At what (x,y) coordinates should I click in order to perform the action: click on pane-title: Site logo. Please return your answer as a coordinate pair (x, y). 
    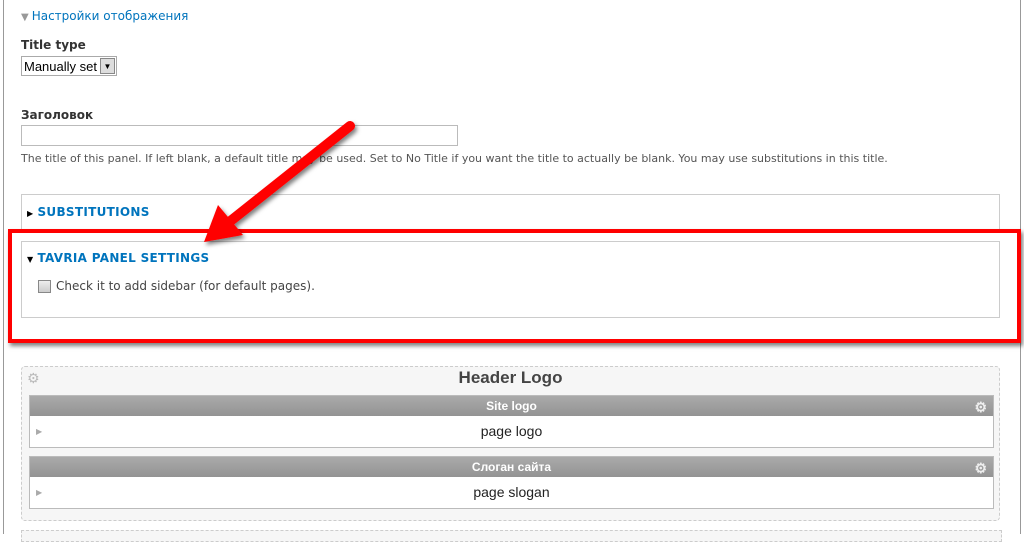
    Looking at the image, I should click on (511, 406).